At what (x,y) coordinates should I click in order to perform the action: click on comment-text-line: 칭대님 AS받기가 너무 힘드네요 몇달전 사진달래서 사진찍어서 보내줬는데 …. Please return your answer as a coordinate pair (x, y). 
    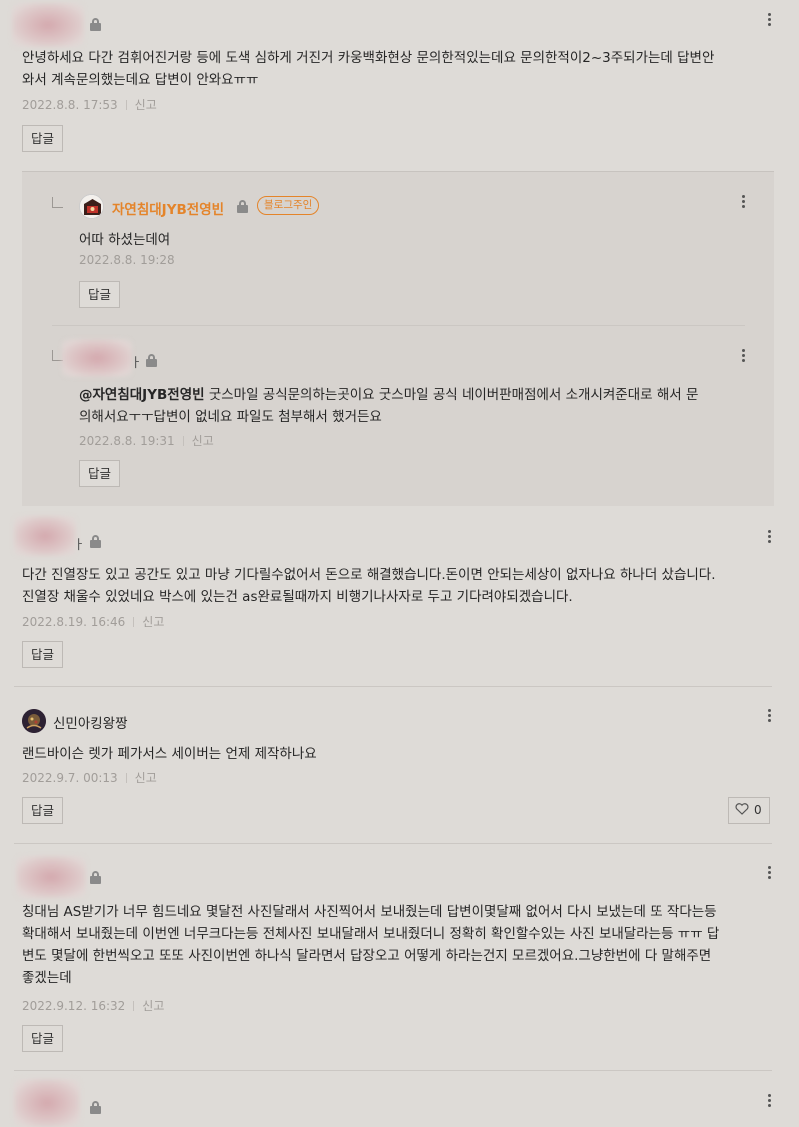
    Looking at the image, I should click on (369, 912).